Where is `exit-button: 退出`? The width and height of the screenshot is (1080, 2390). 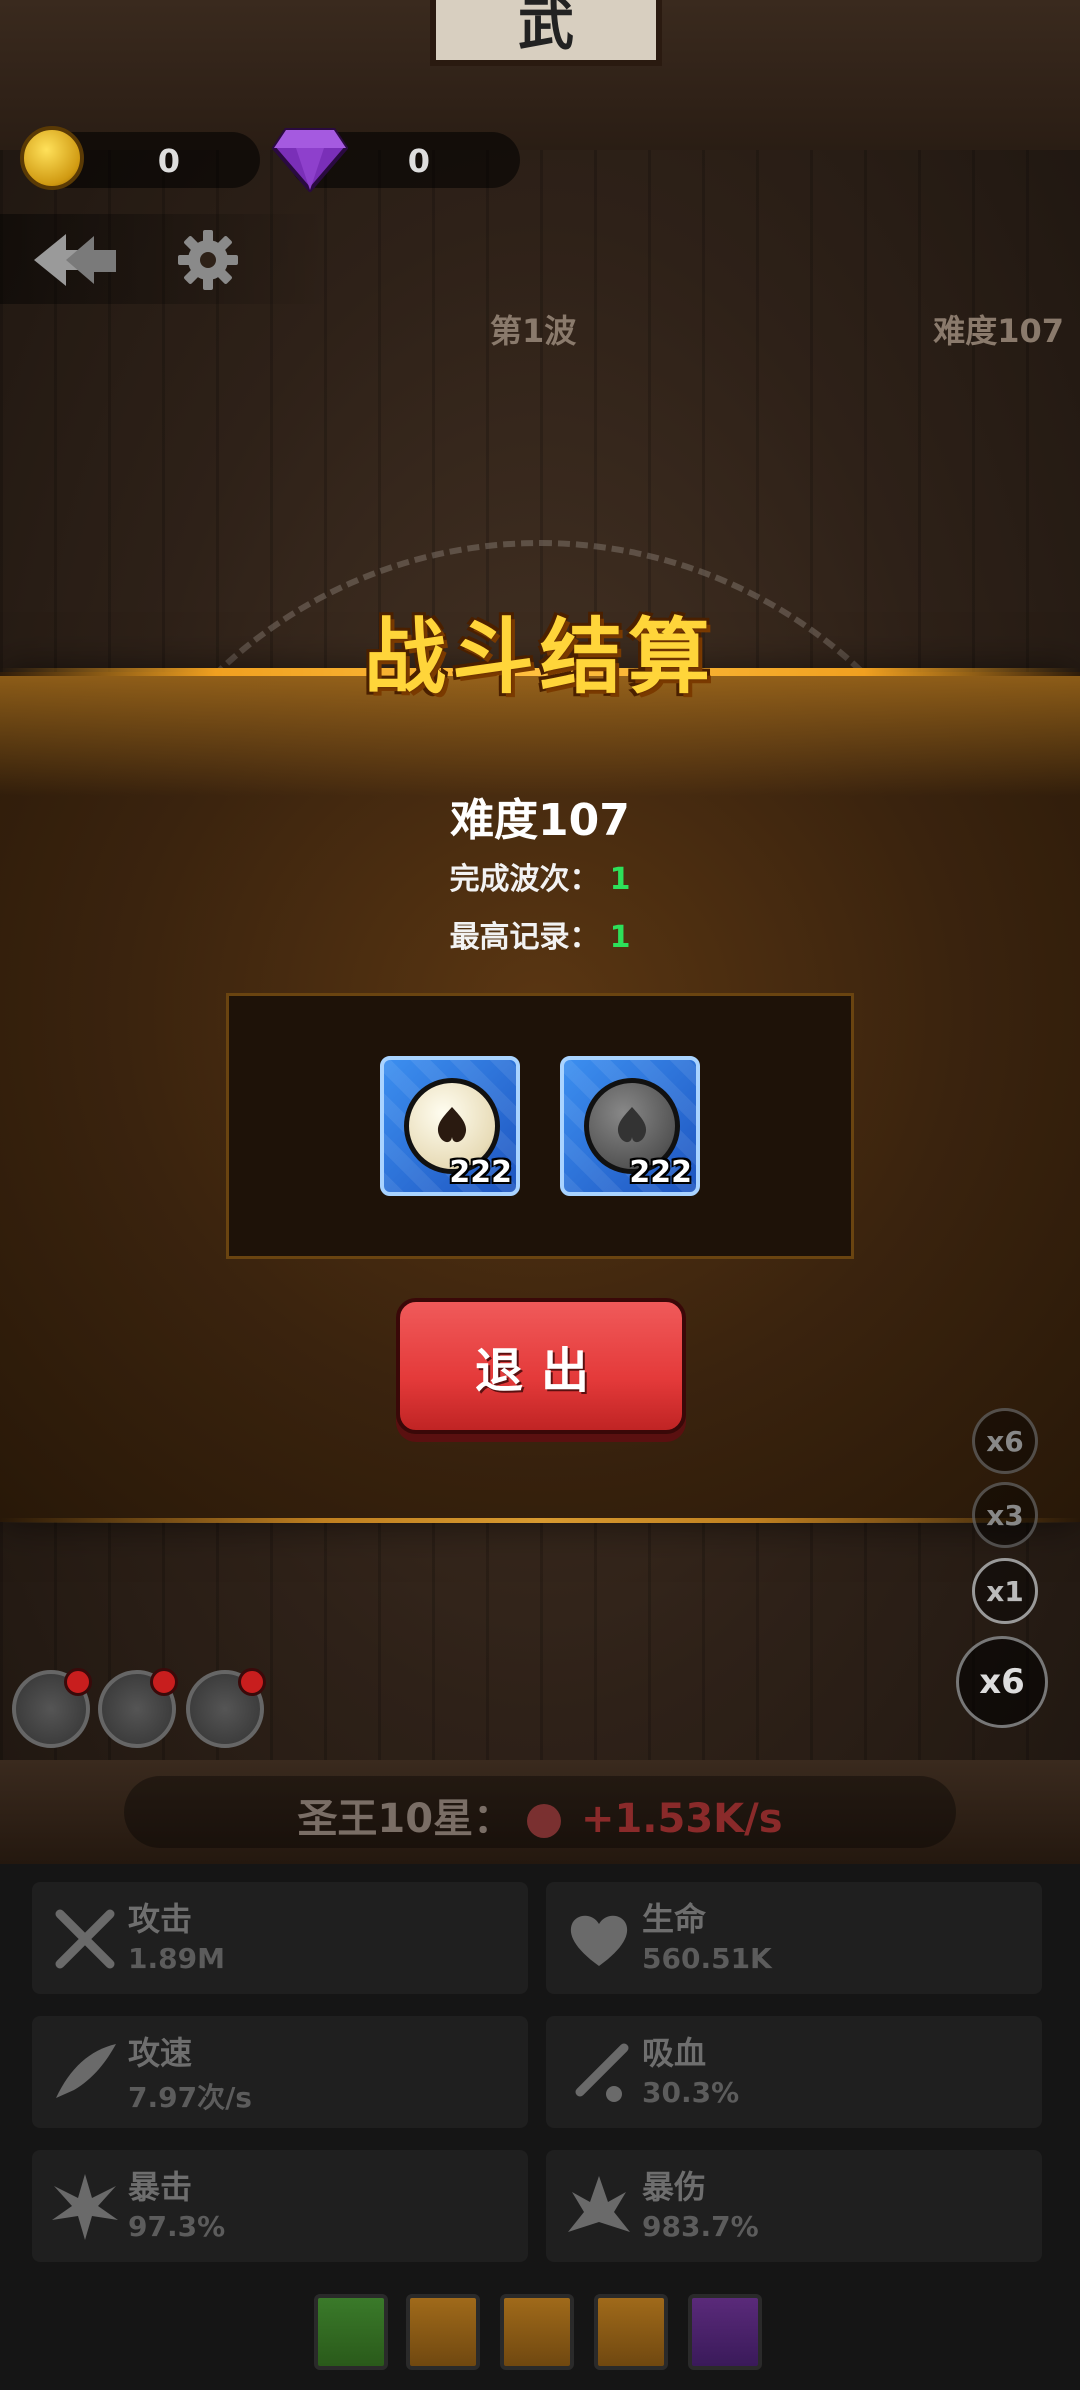 exit-button: 退出 is located at coordinates (541, 1366).